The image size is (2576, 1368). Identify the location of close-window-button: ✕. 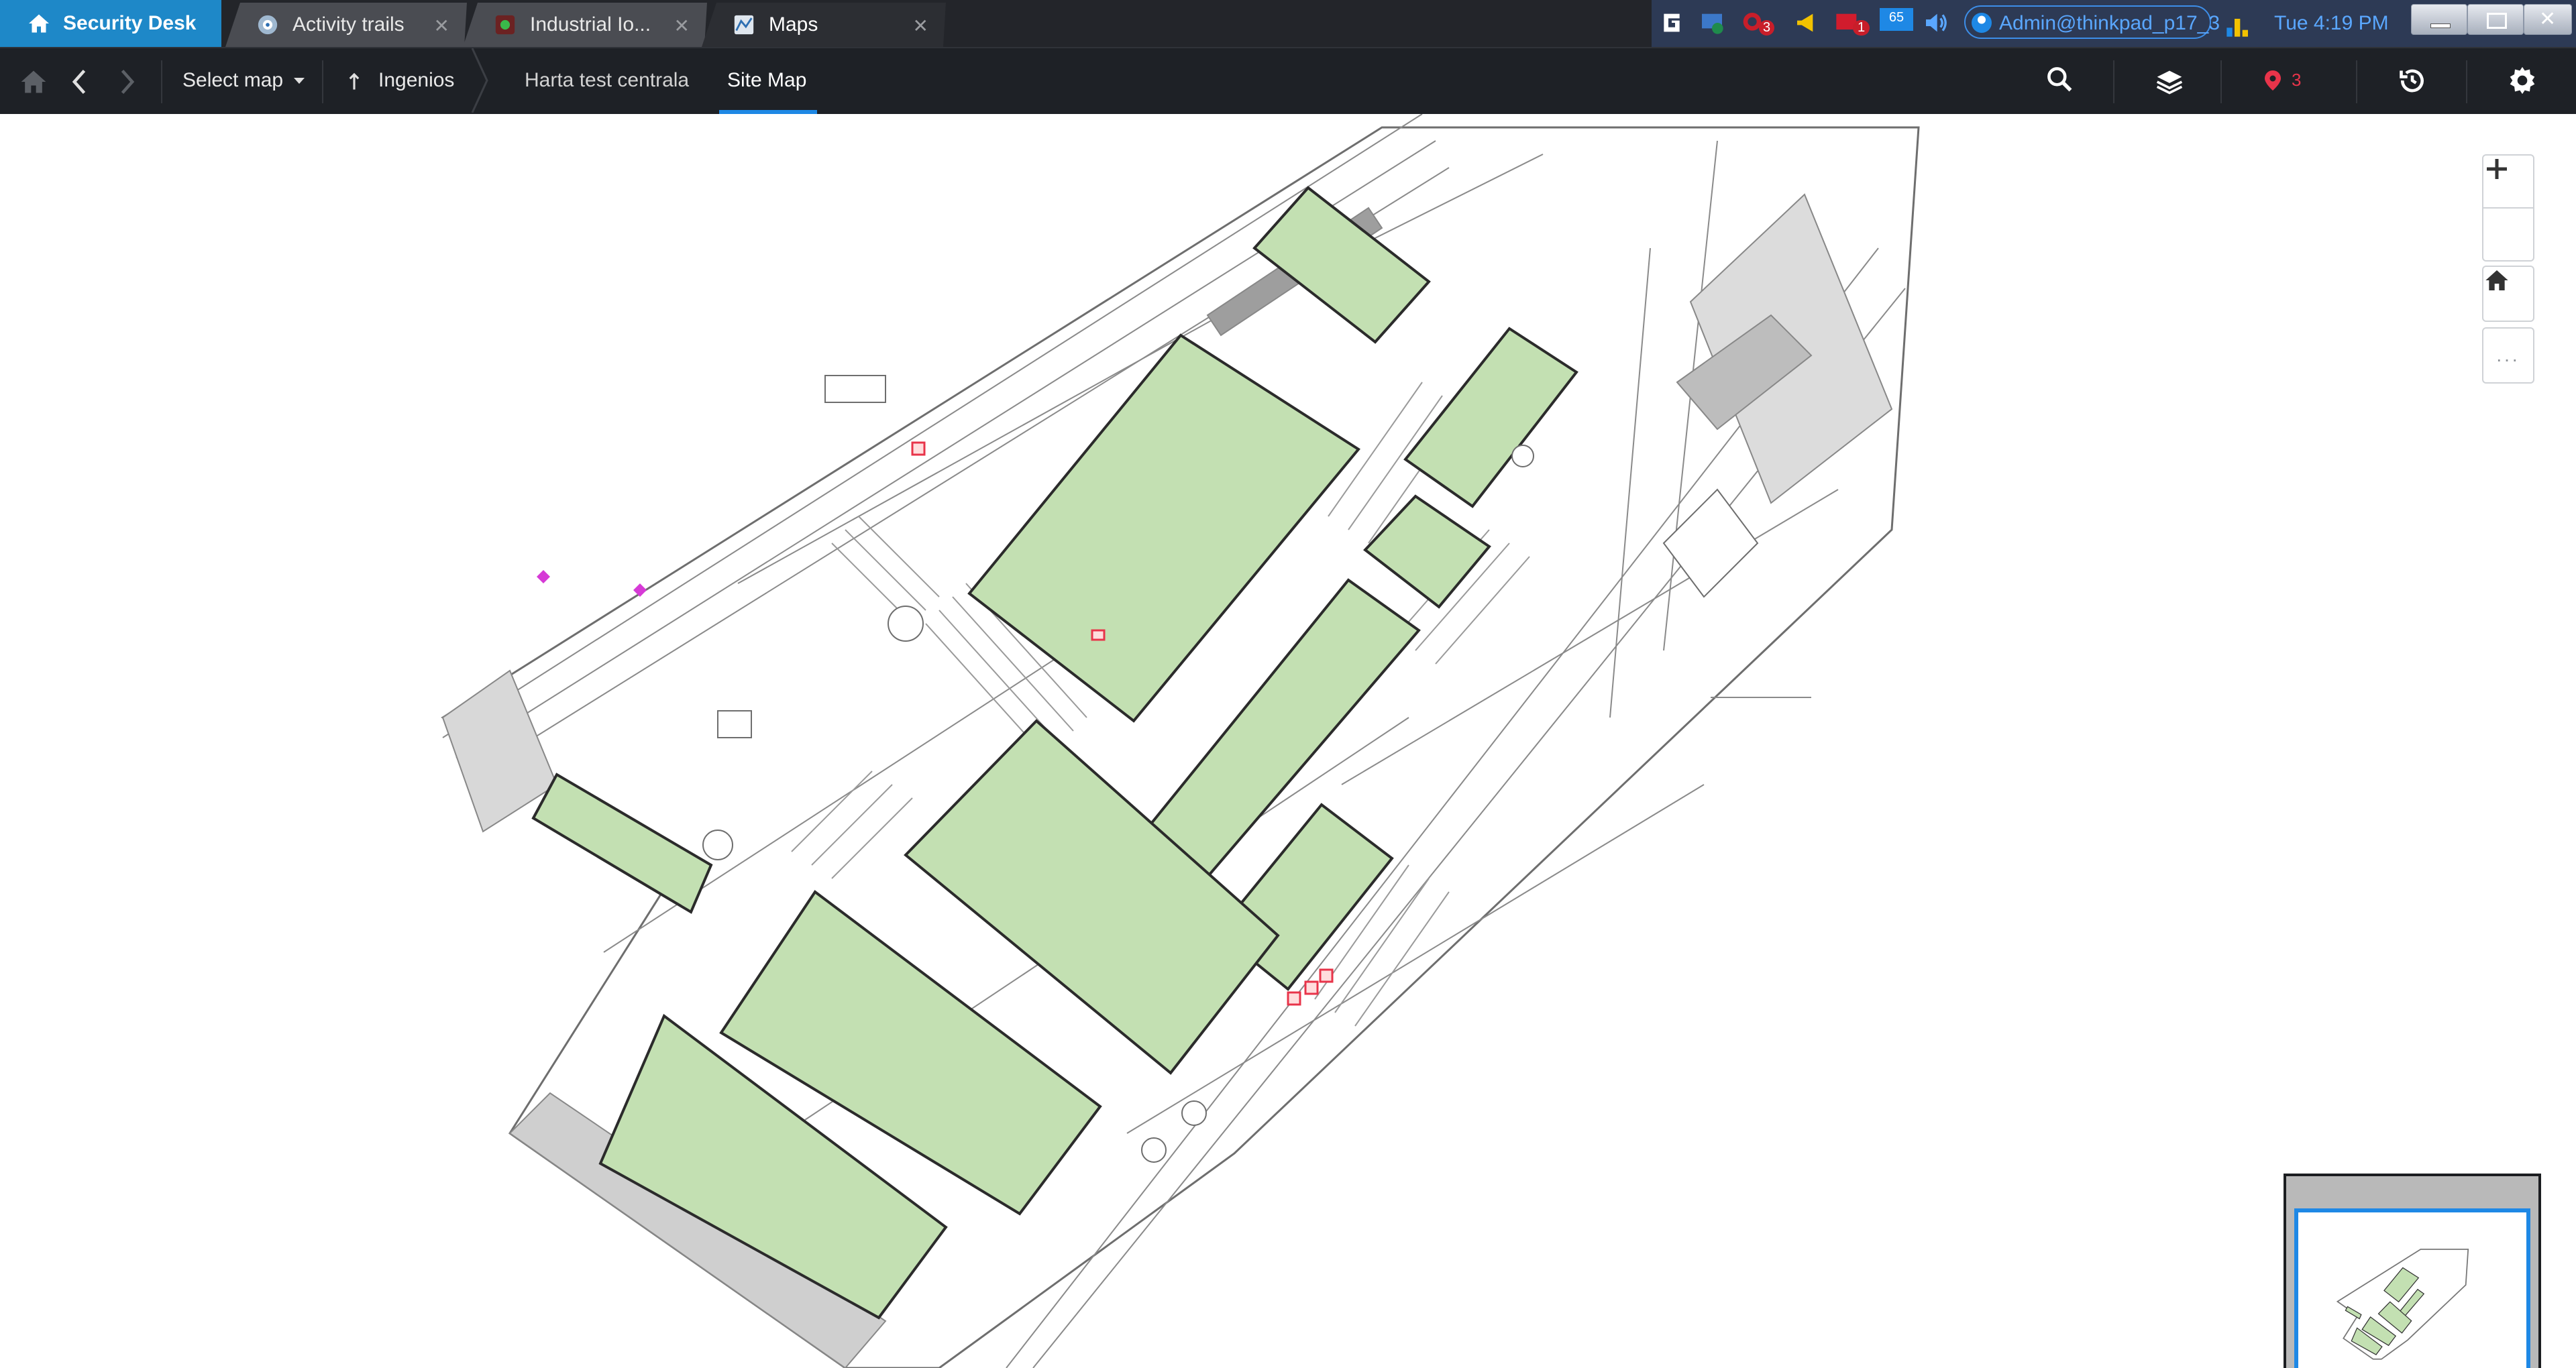
(2548, 19).